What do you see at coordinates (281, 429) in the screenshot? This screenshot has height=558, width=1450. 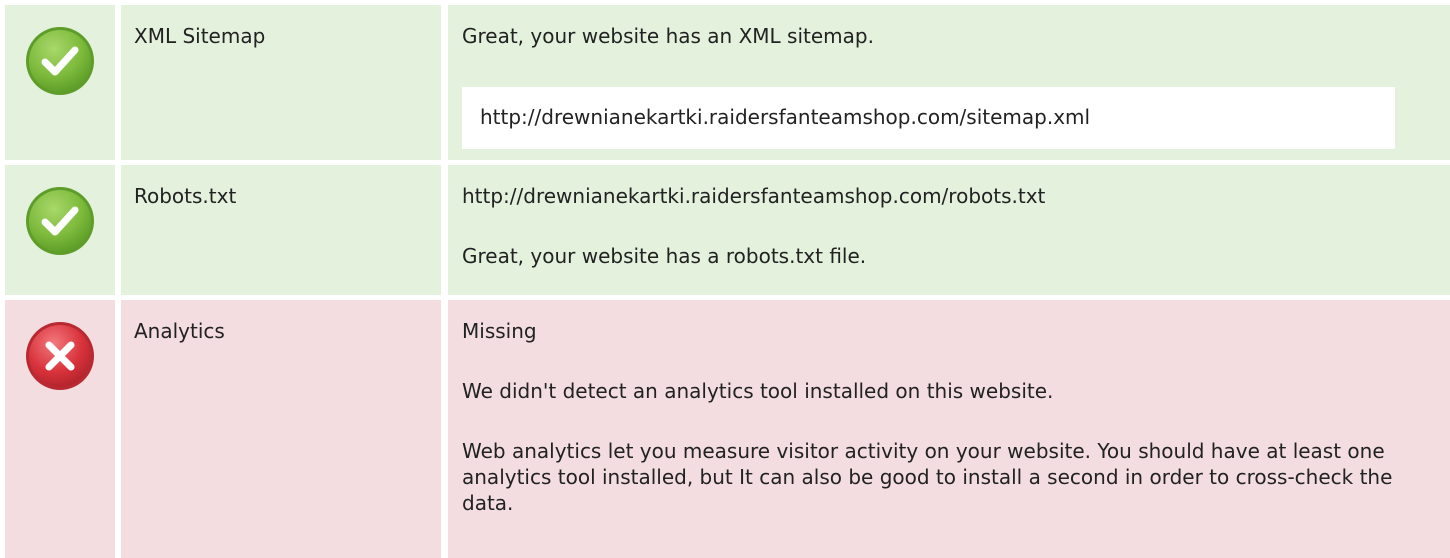 I see `check-label-cell: Analytics` at bounding box center [281, 429].